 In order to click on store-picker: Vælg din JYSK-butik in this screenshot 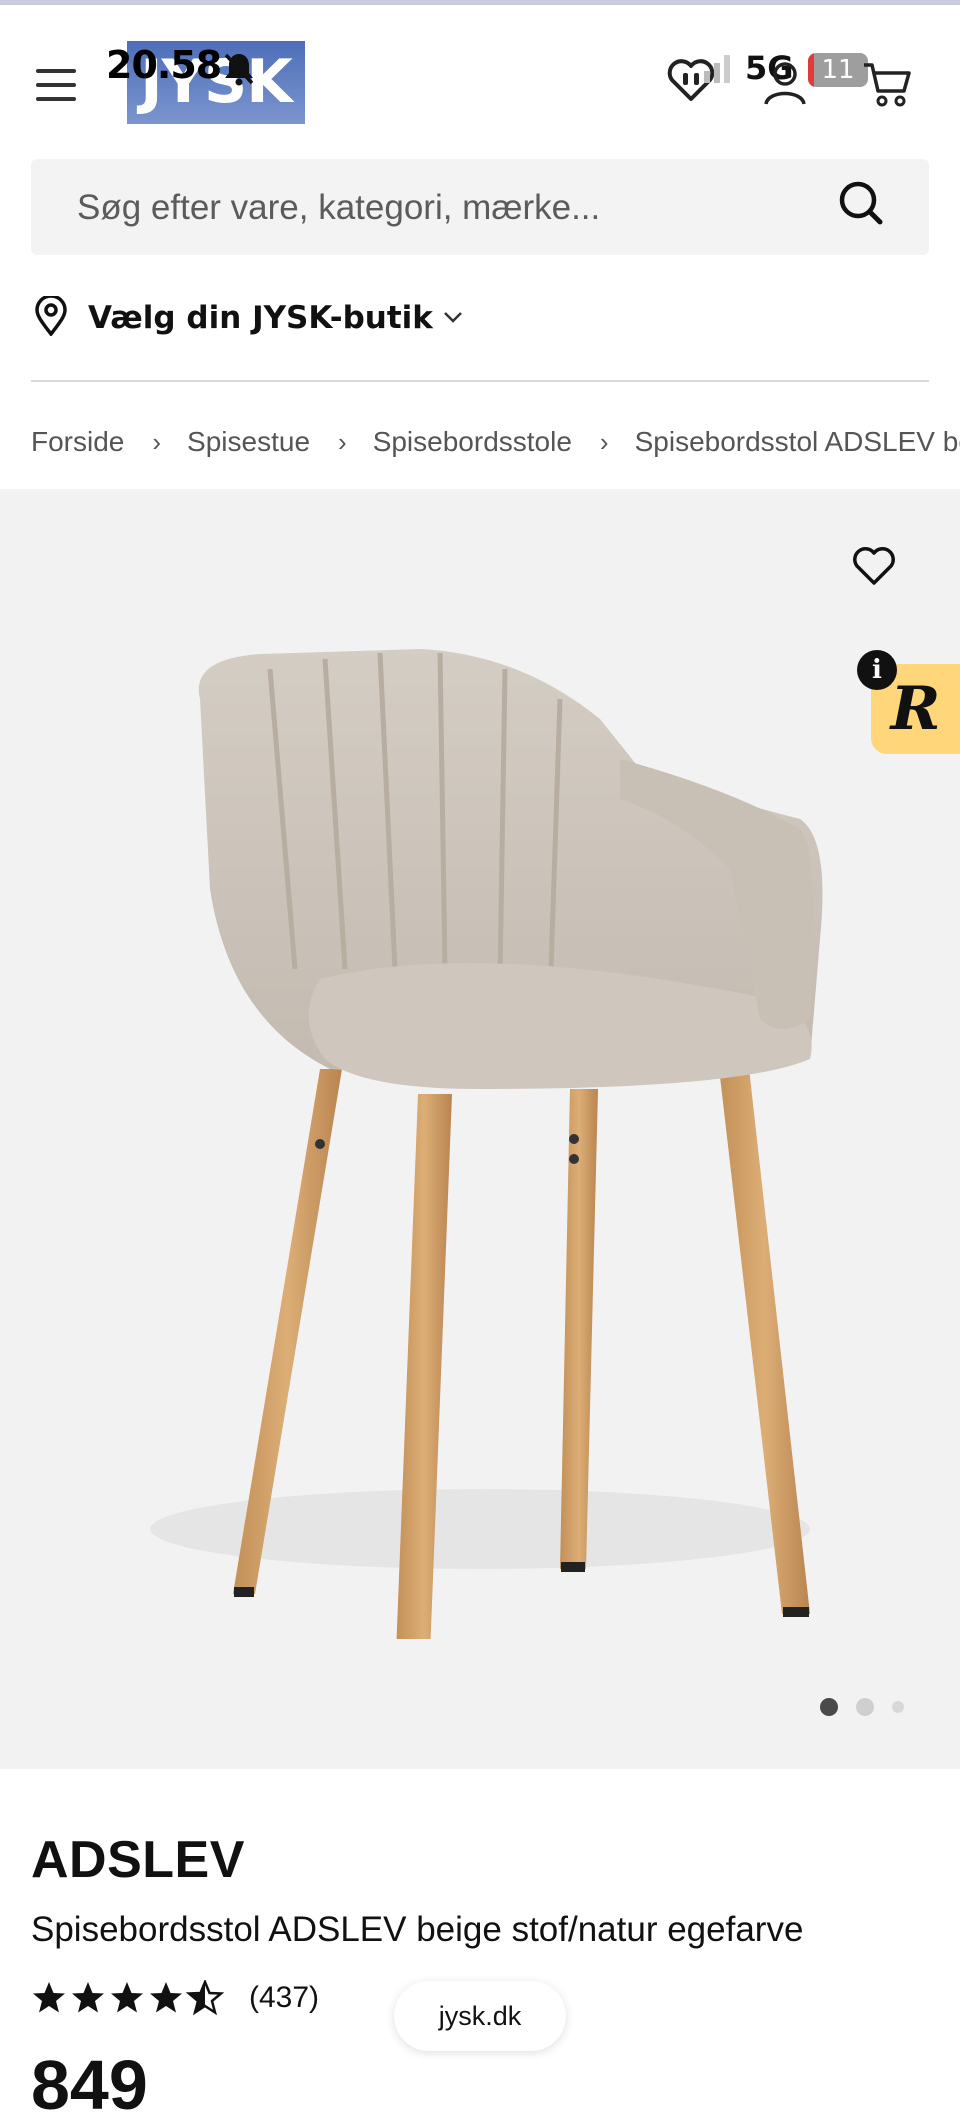, I will do `click(248, 318)`.